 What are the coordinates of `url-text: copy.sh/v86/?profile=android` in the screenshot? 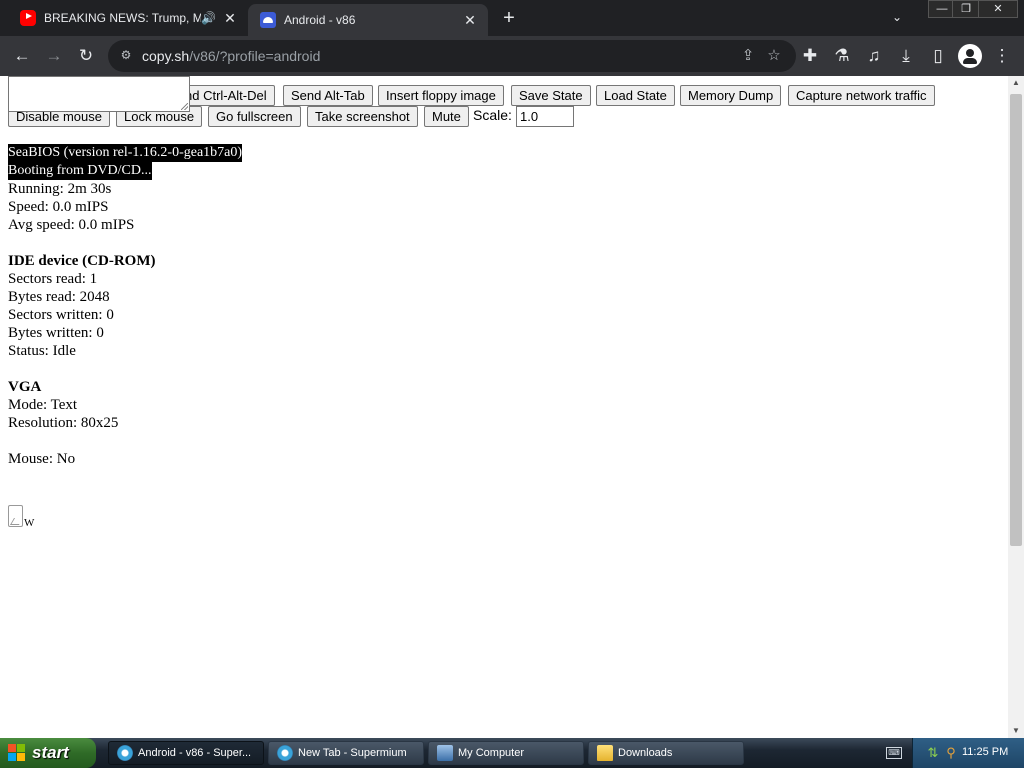 It's located at (231, 56).